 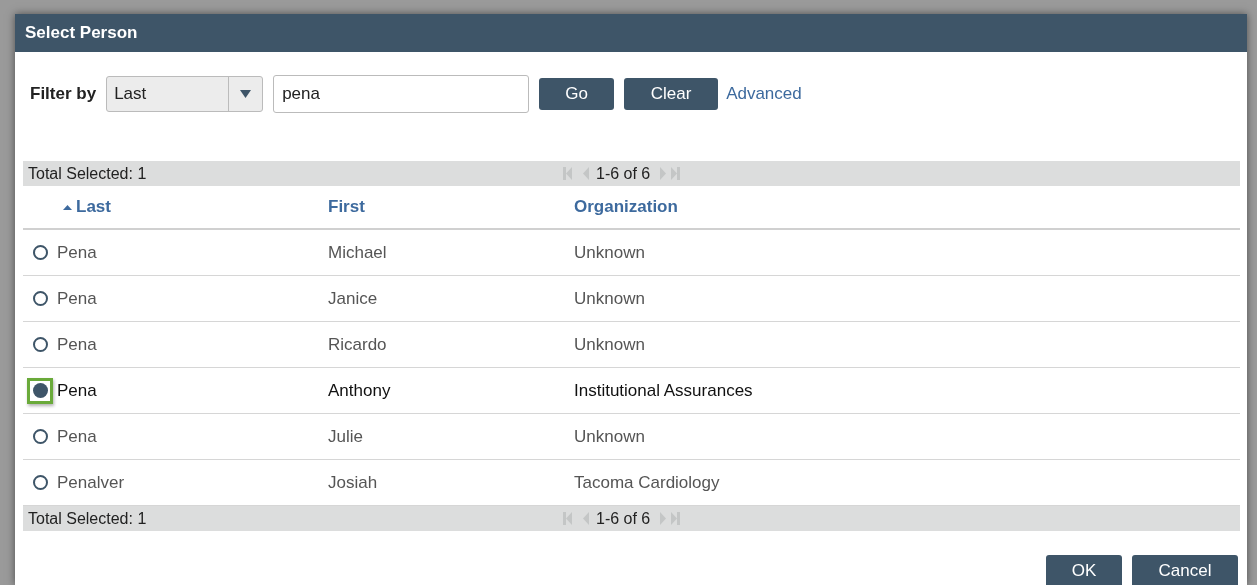 I want to click on table-row: Pena Anthony Institutional Assurances, so click(x=631, y=391).